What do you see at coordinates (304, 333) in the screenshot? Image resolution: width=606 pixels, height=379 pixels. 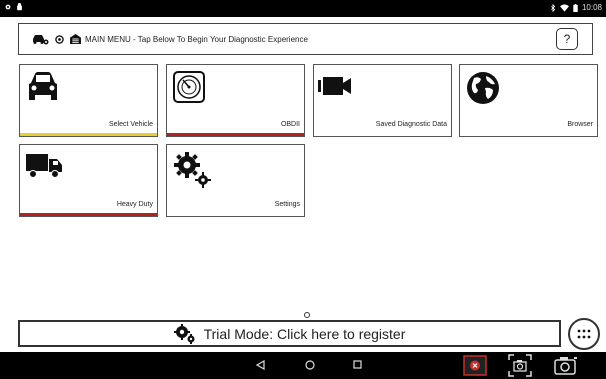 I see `trial-mode-text: Trial Mode: Click here to register` at bounding box center [304, 333].